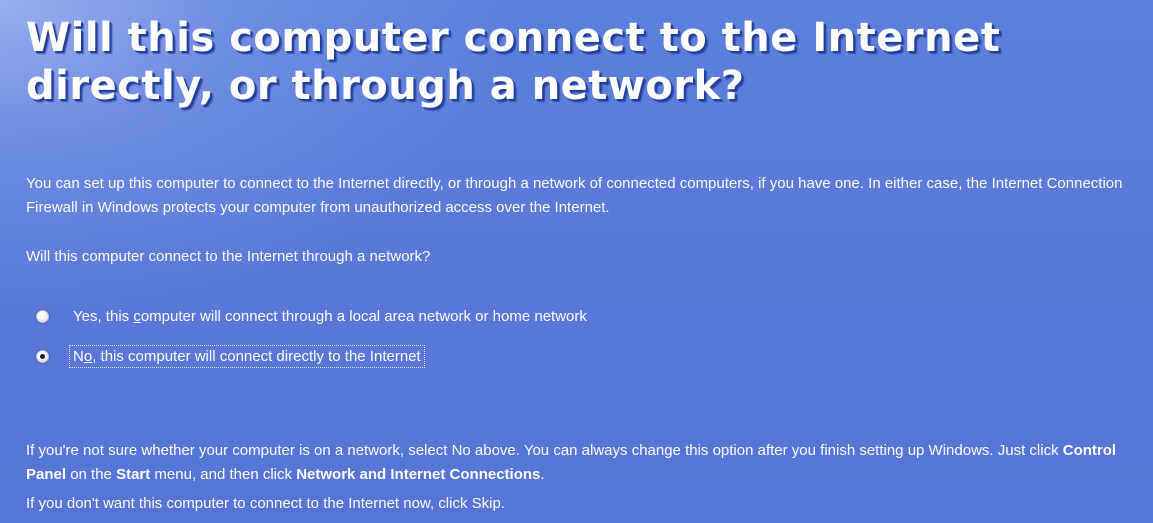 The image size is (1153, 523). Describe the element at coordinates (42, 316) in the screenshot. I see `radio-button-yes` at that location.